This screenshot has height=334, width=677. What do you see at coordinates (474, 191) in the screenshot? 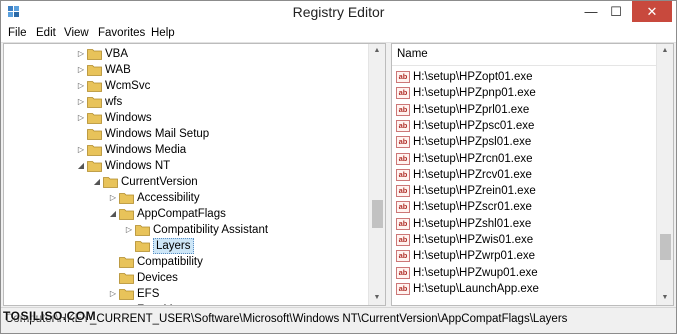
I see `value-name: H:\setup\HPZrein01.exe` at bounding box center [474, 191].